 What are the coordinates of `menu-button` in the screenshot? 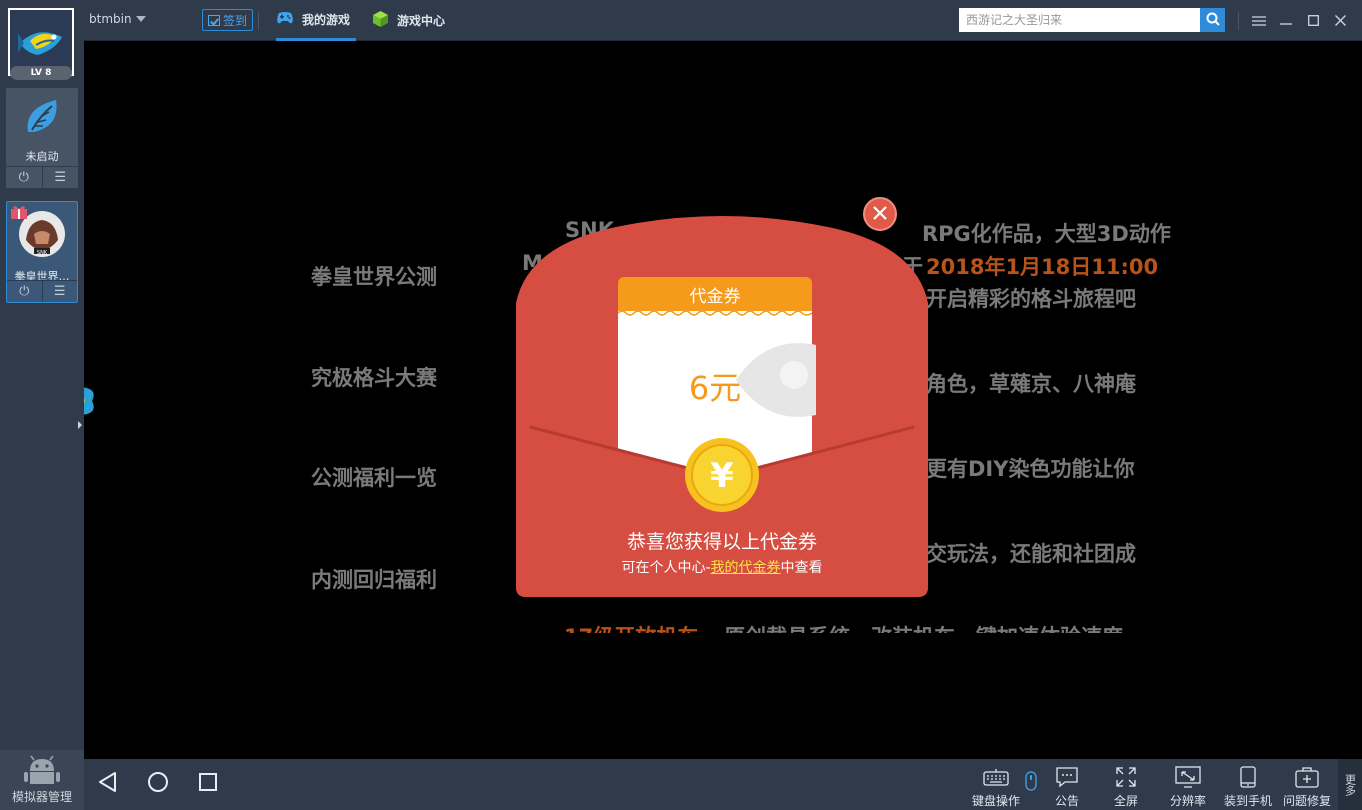 It's located at (1259, 20).